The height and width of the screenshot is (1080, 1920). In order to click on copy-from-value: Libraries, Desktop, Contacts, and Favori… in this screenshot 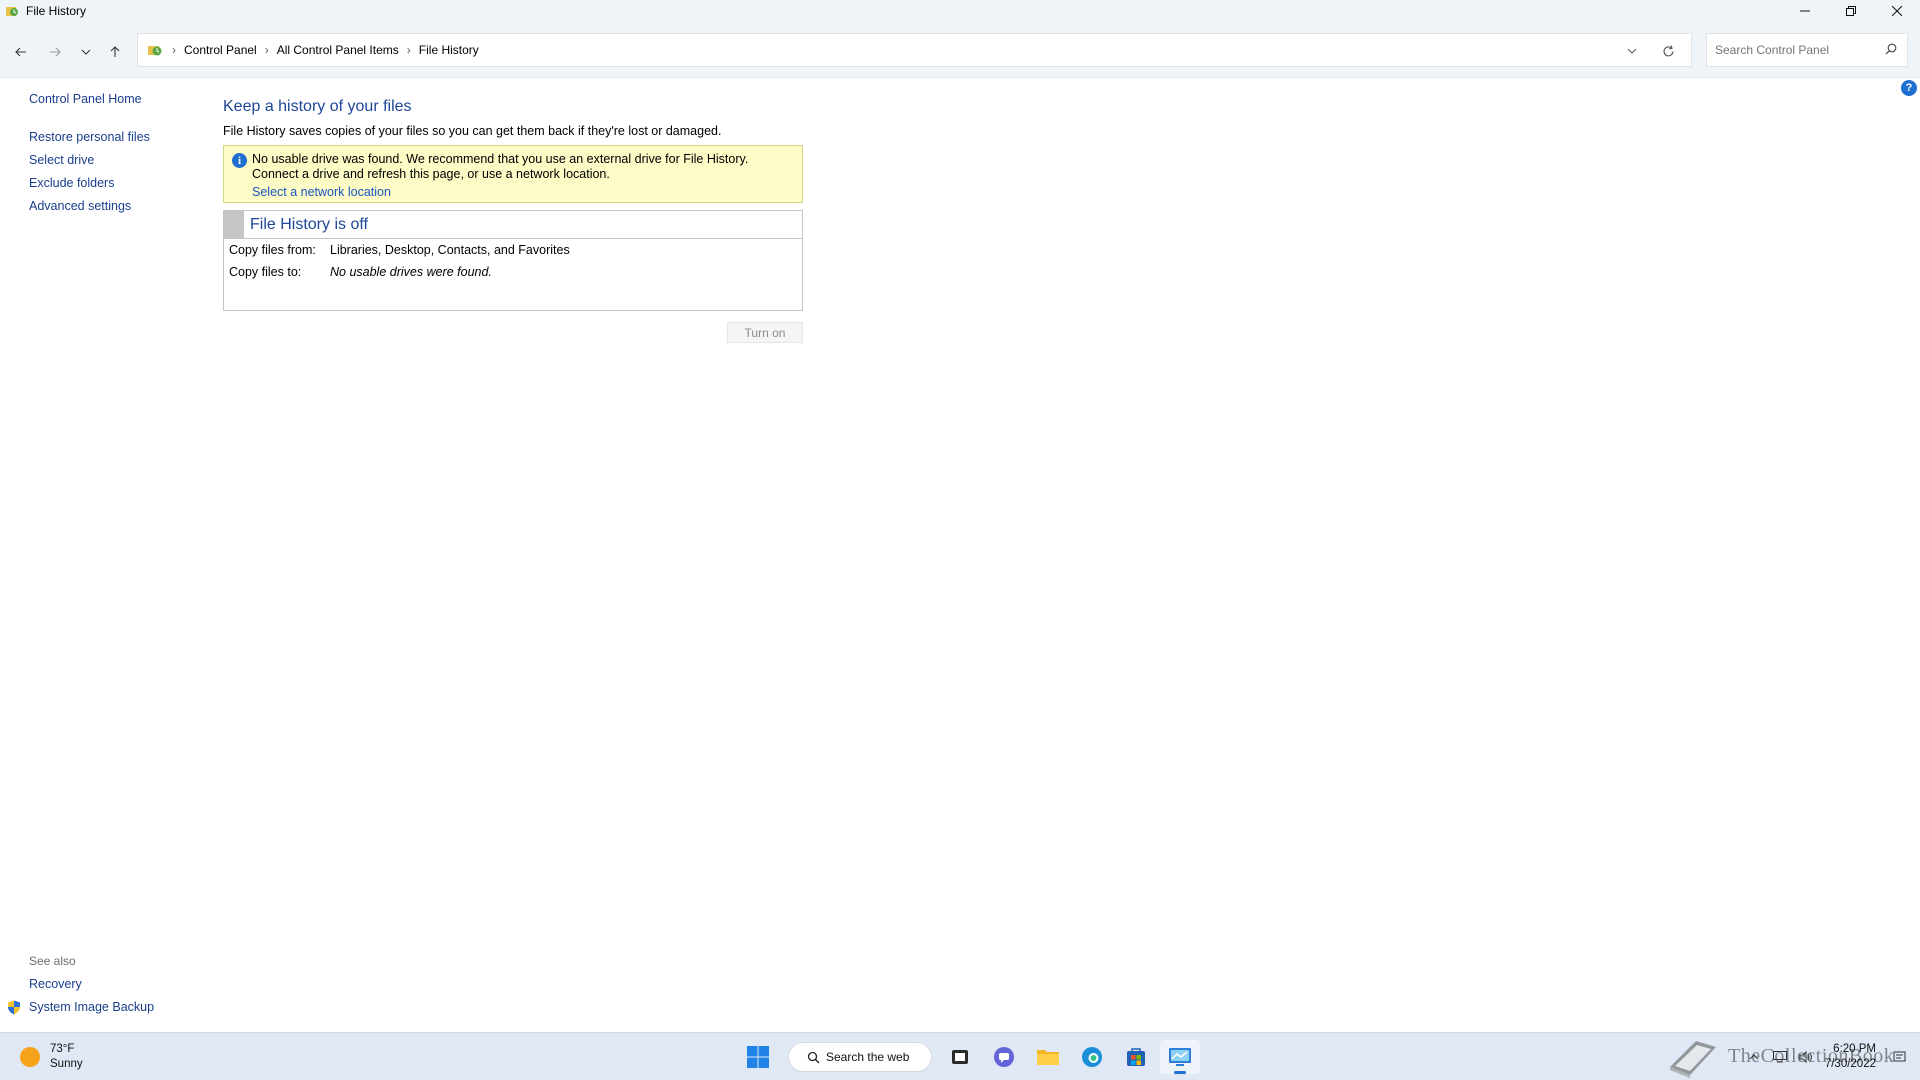, I will do `click(450, 250)`.